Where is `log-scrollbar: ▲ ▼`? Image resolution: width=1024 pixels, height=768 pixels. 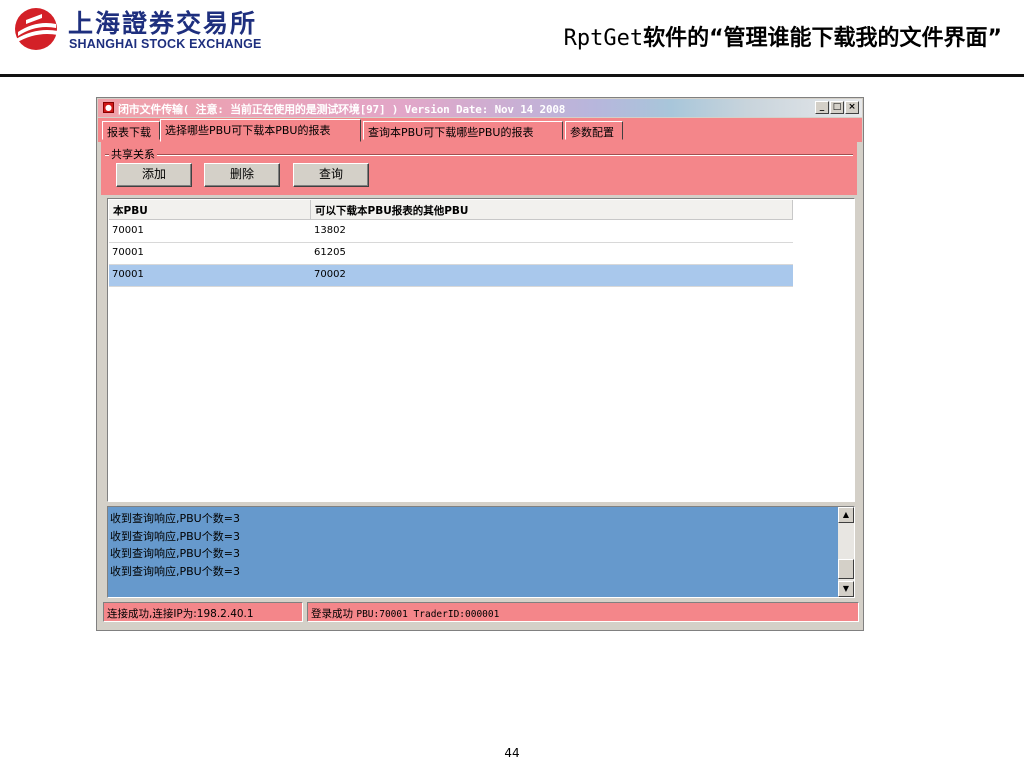 log-scrollbar: ▲ ▼ is located at coordinates (846, 552).